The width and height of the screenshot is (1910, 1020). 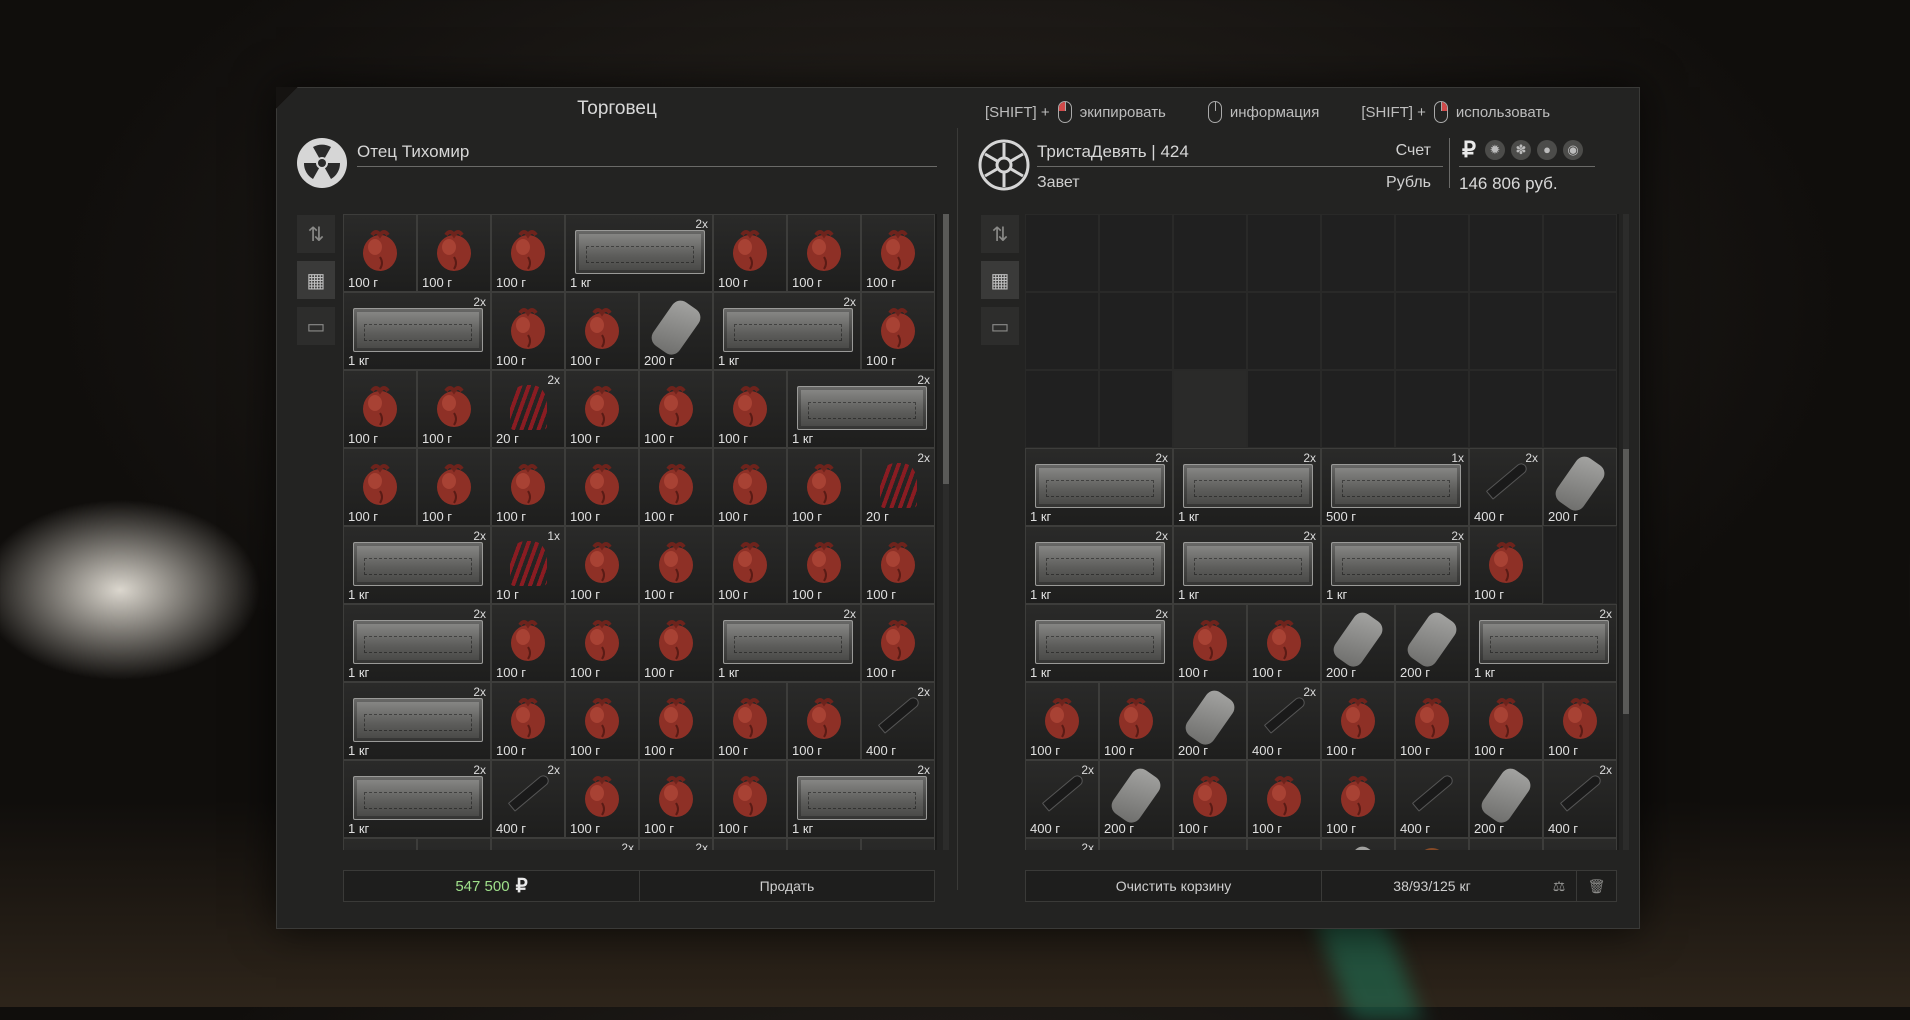 What do you see at coordinates (1174, 886) in the screenshot?
I see `clear-cart-button: Очистить корзину` at bounding box center [1174, 886].